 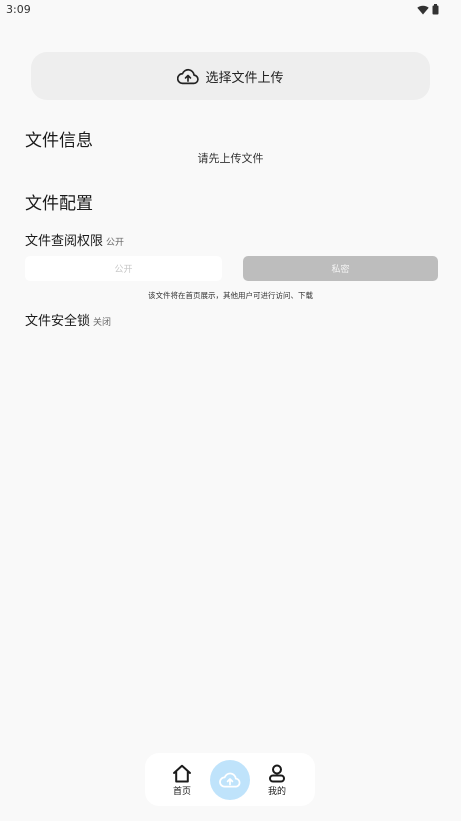 I want to click on security-lock-row: 文件安全锁 关闭, so click(x=68, y=319).